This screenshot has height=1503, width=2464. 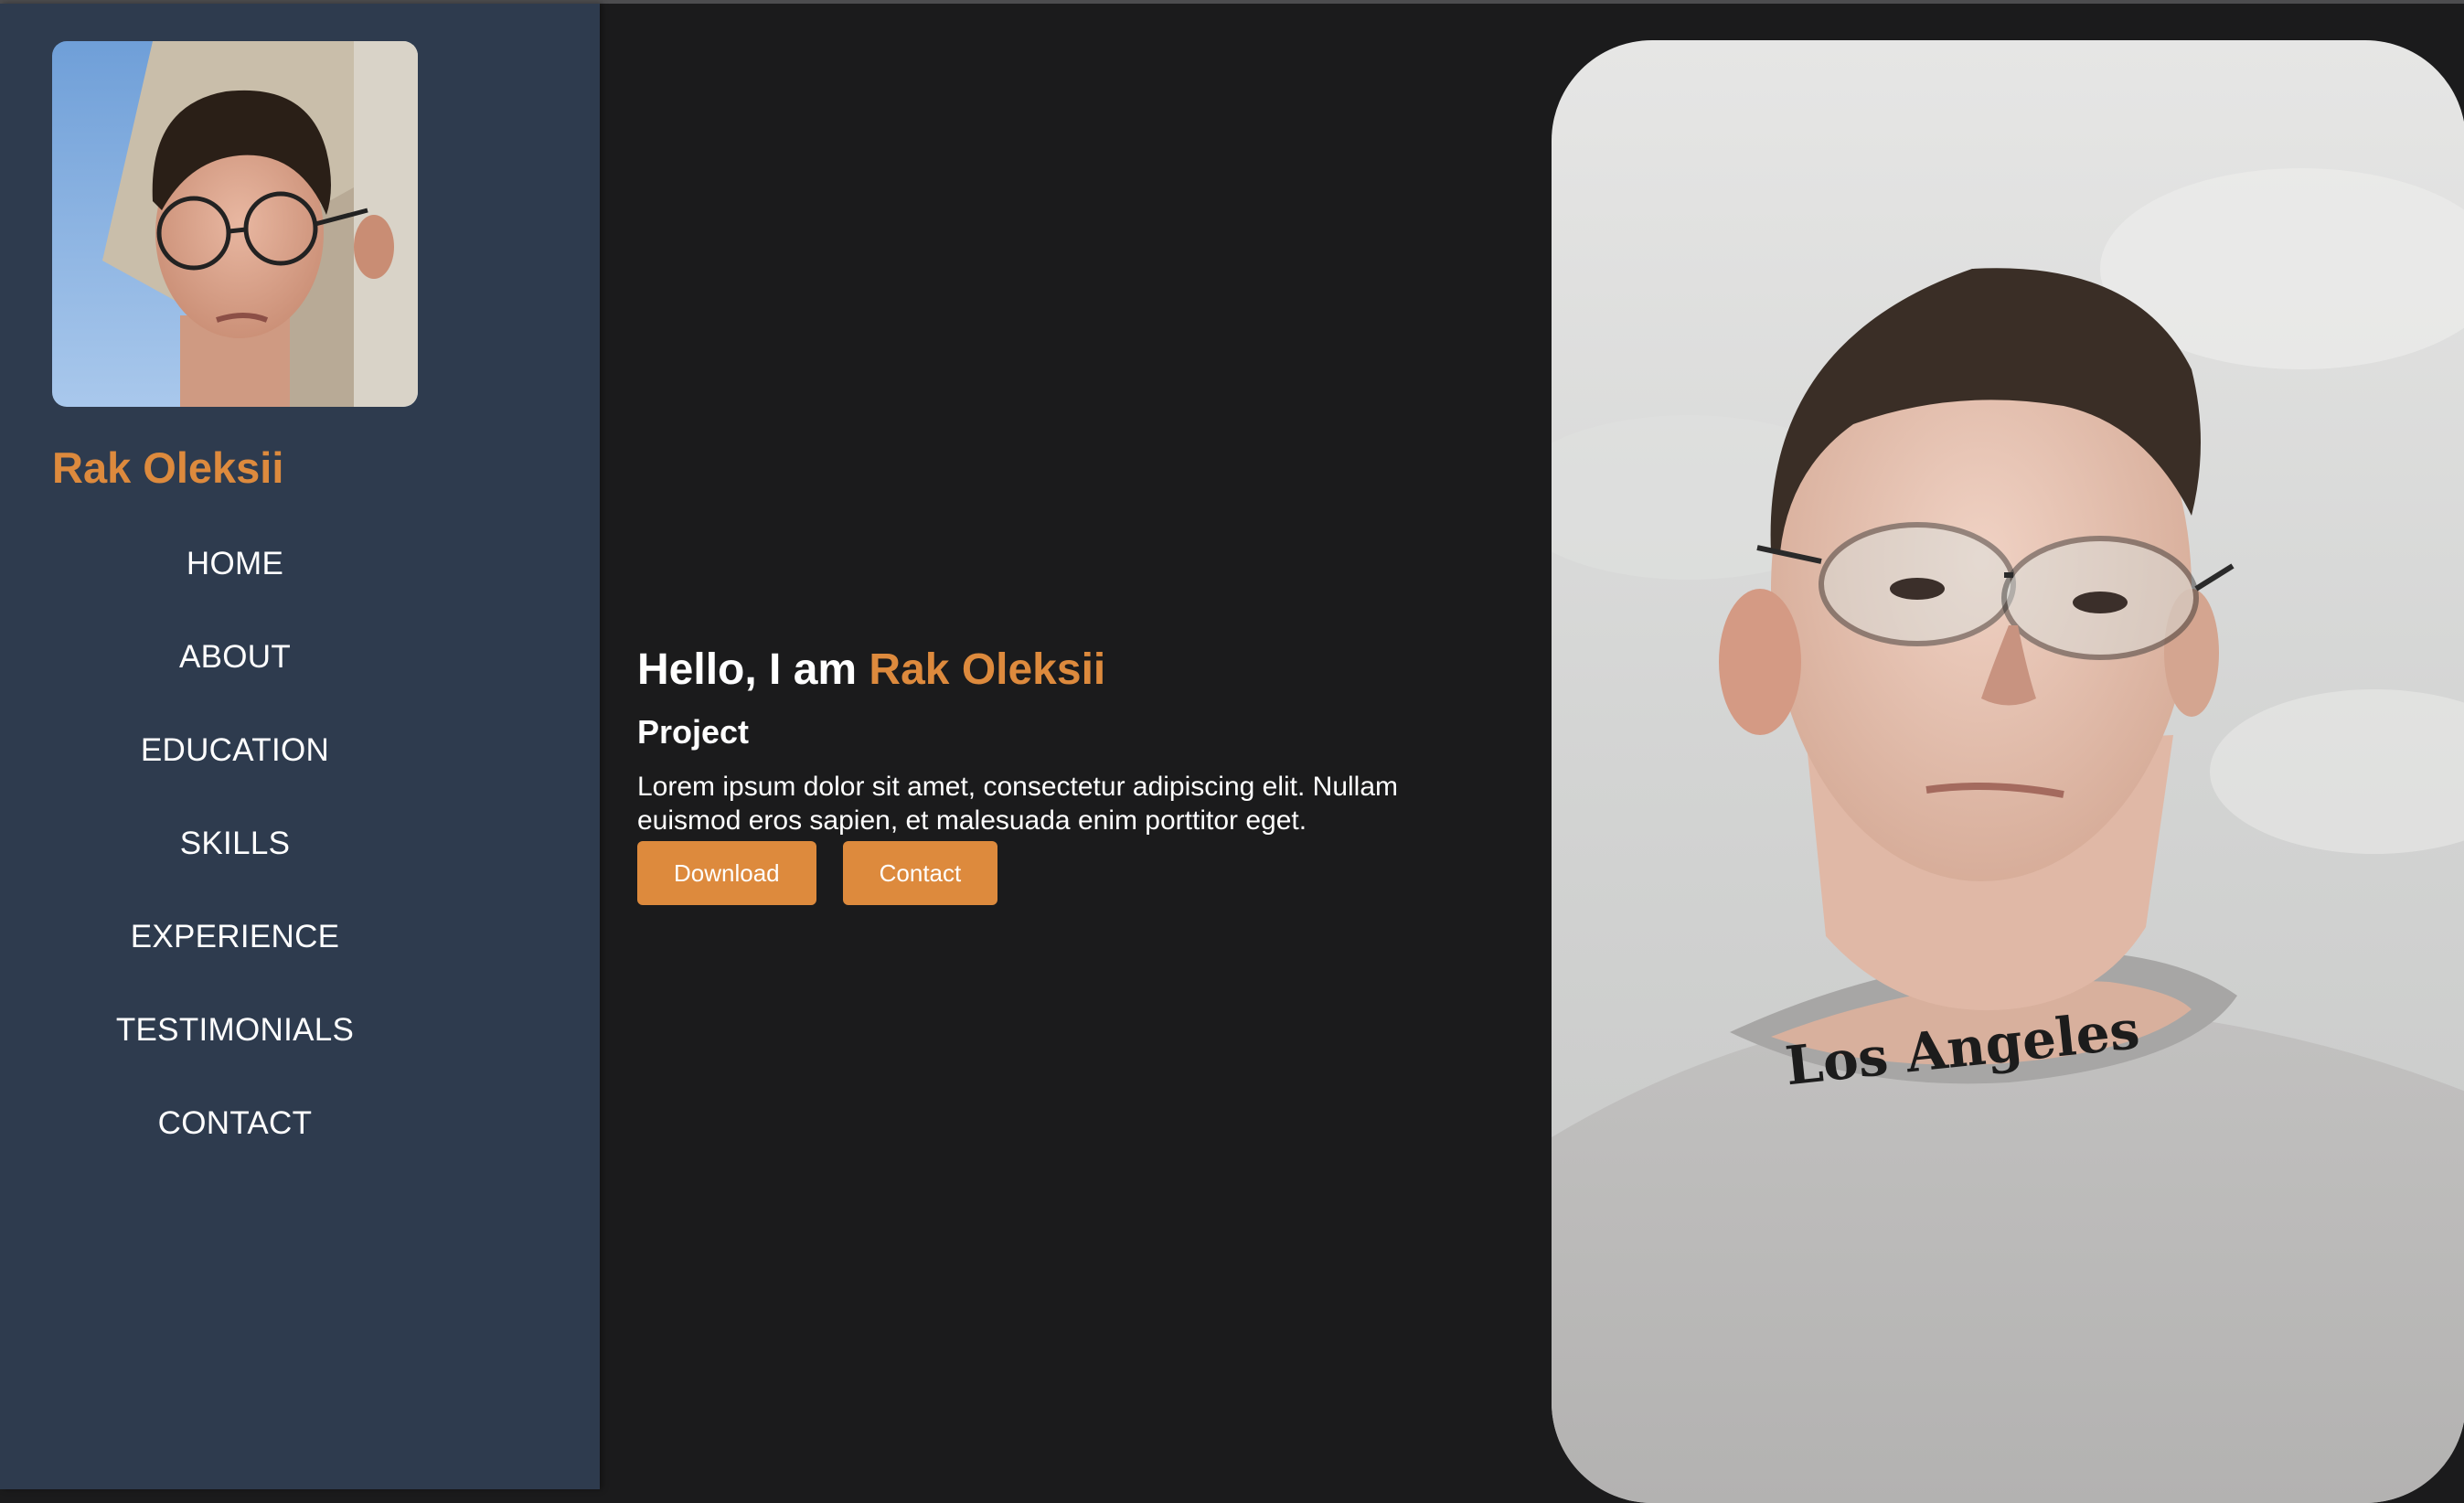 What do you see at coordinates (235, 937) in the screenshot?
I see `nav-link-experience: EXPERIENCE` at bounding box center [235, 937].